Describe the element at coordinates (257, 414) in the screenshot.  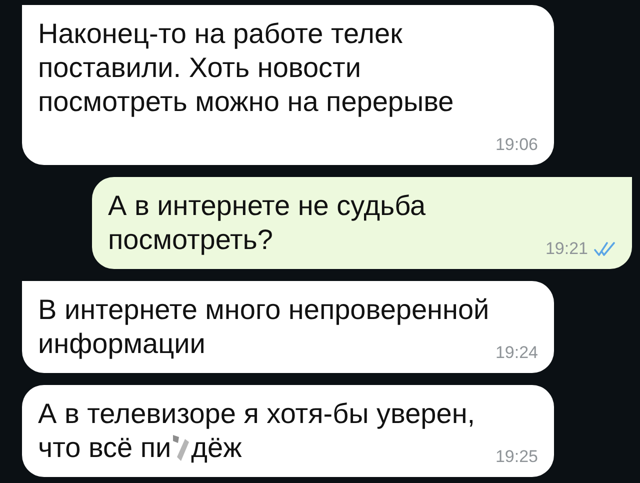
I see `message-text: А в телевизоре я хотя-бы уверен,` at that location.